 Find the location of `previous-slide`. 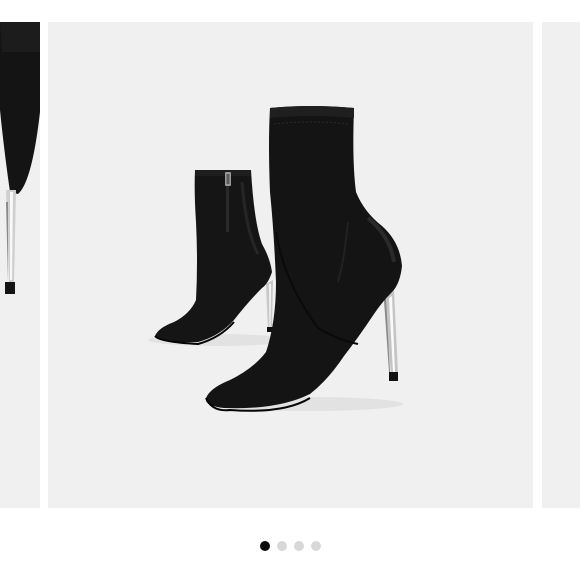

previous-slide is located at coordinates (20, 265).